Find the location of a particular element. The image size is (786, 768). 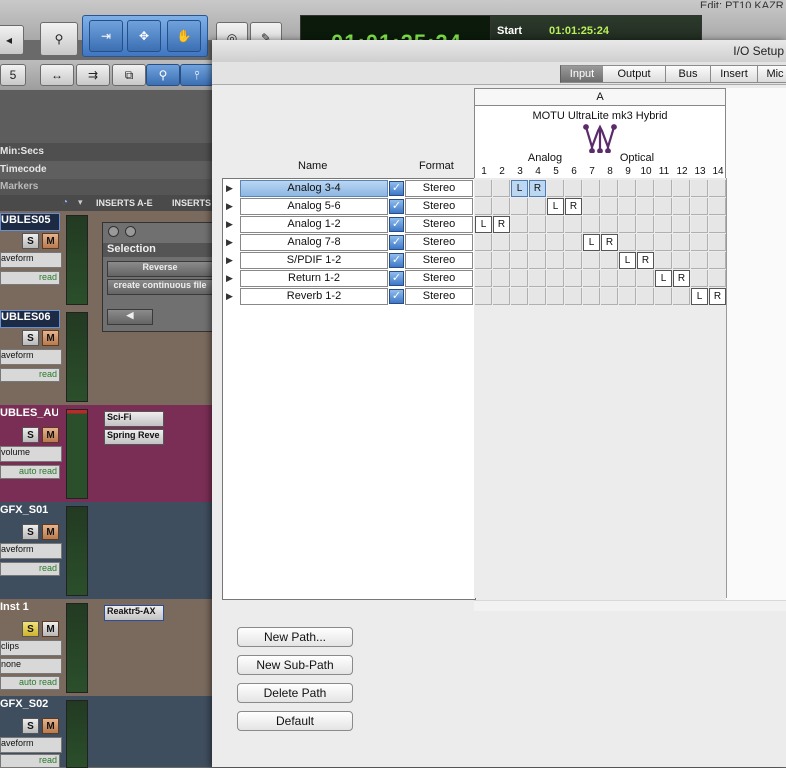

path-name-field: Analog 3-4 is located at coordinates (314, 188).